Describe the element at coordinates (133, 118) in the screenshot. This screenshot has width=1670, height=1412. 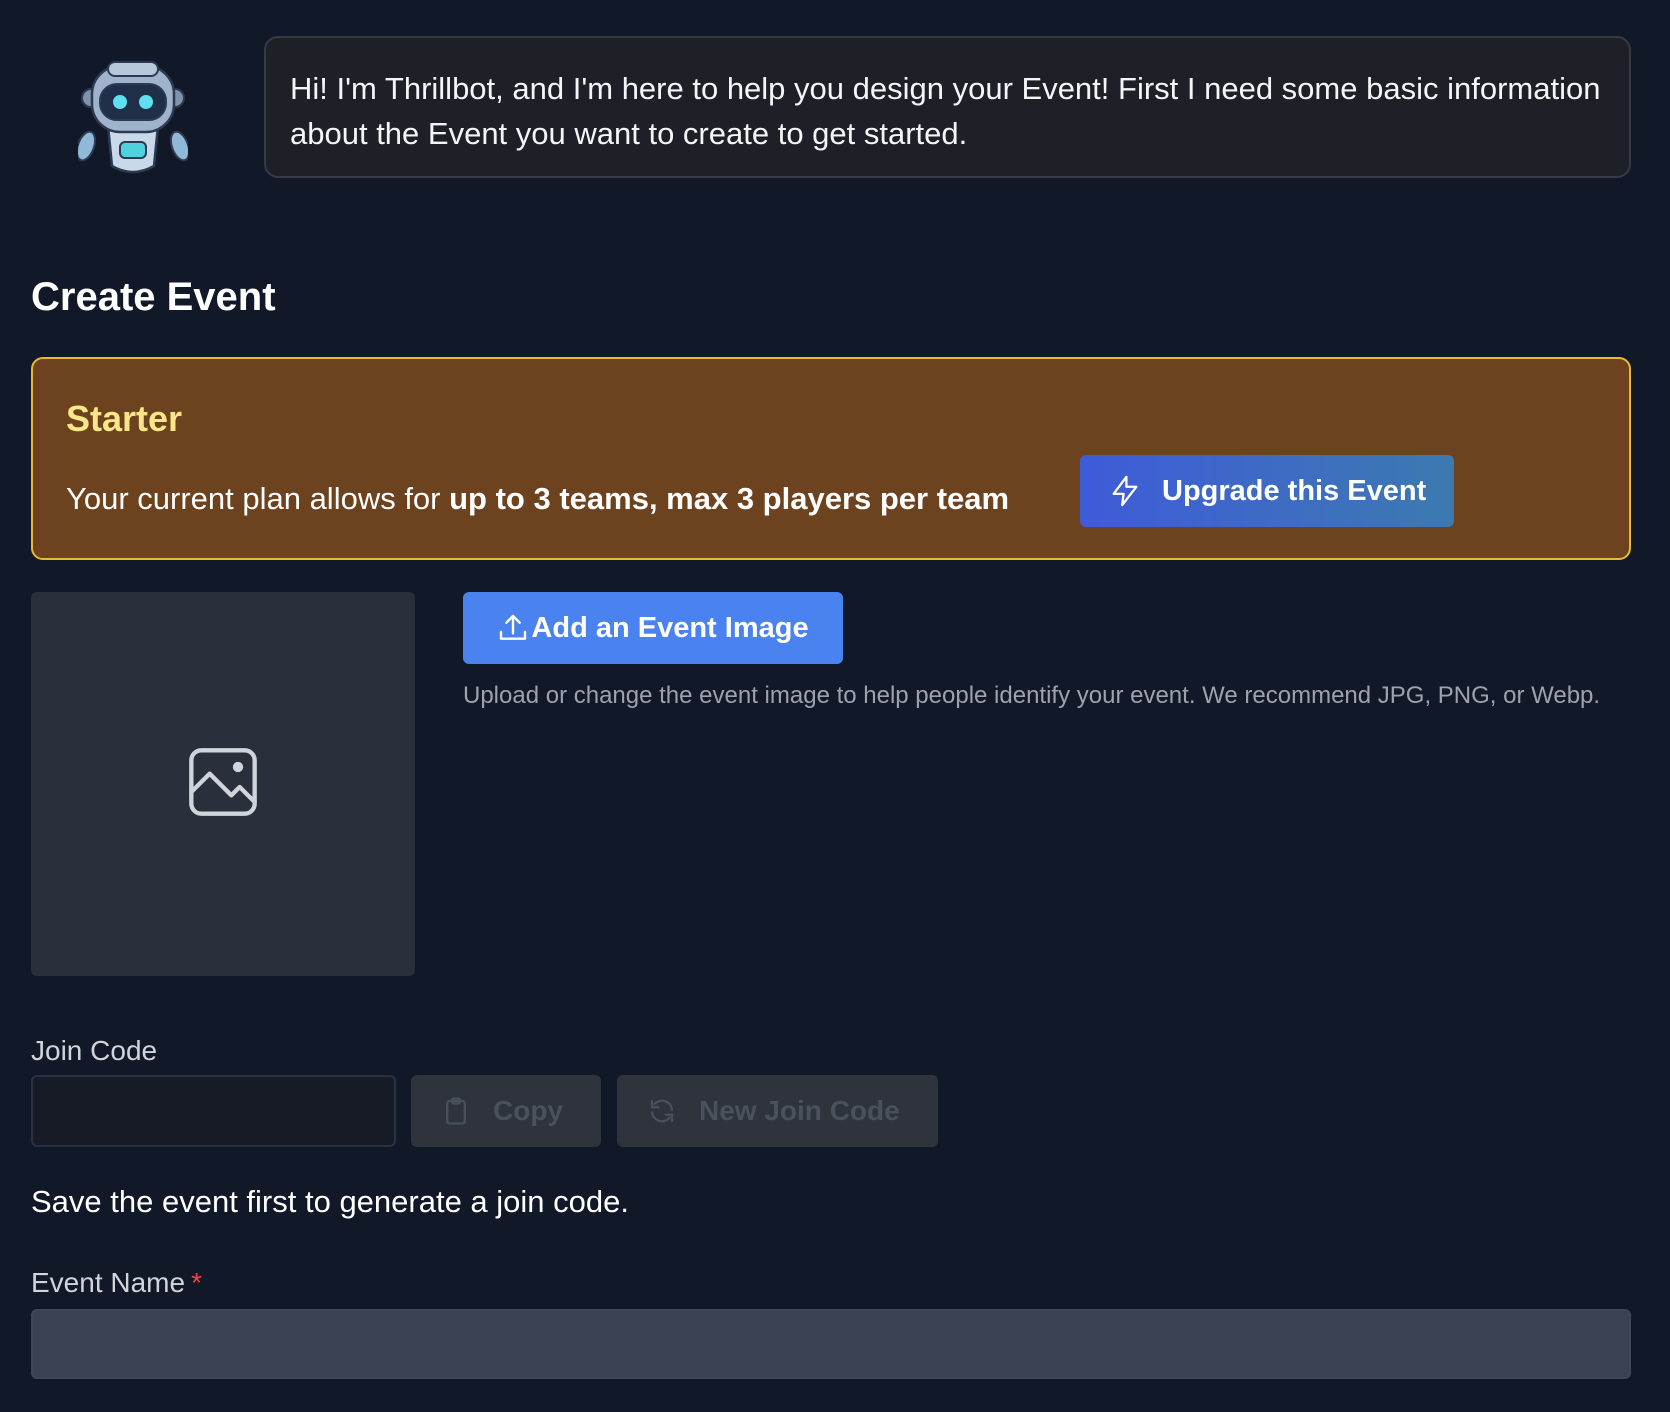
I see `robot-mascot-icon` at that location.